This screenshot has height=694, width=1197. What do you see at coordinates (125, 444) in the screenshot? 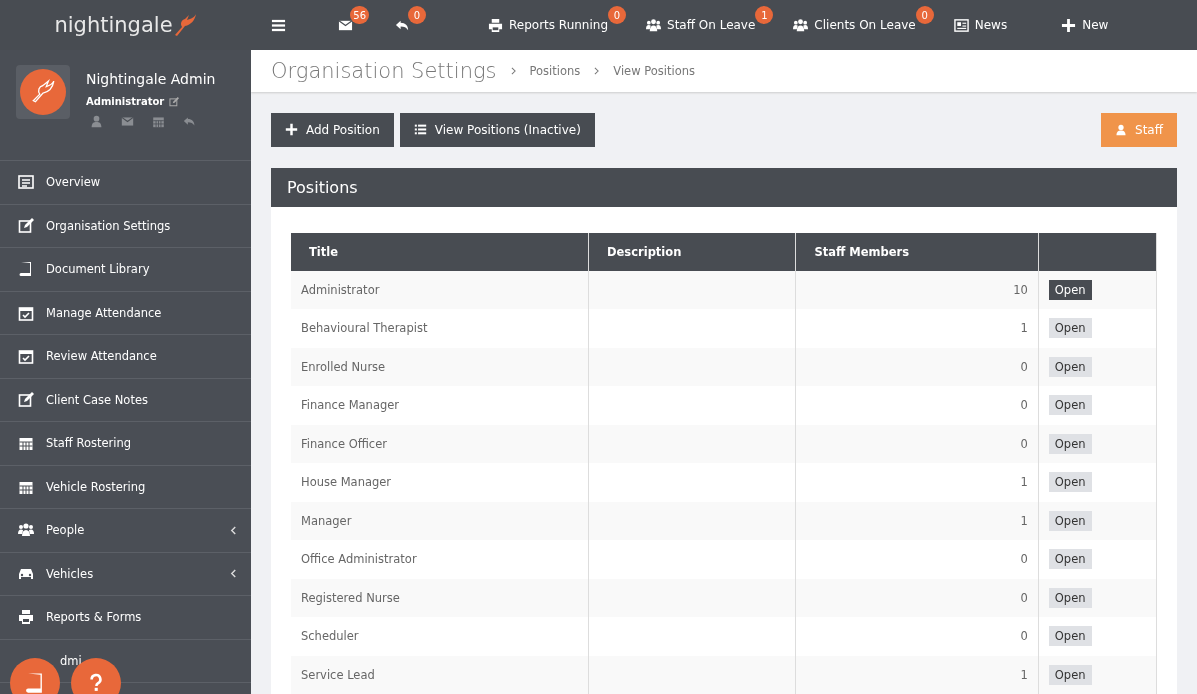
I see `sidebar-item: Staff Rostering` at bounding box center [125, 444].